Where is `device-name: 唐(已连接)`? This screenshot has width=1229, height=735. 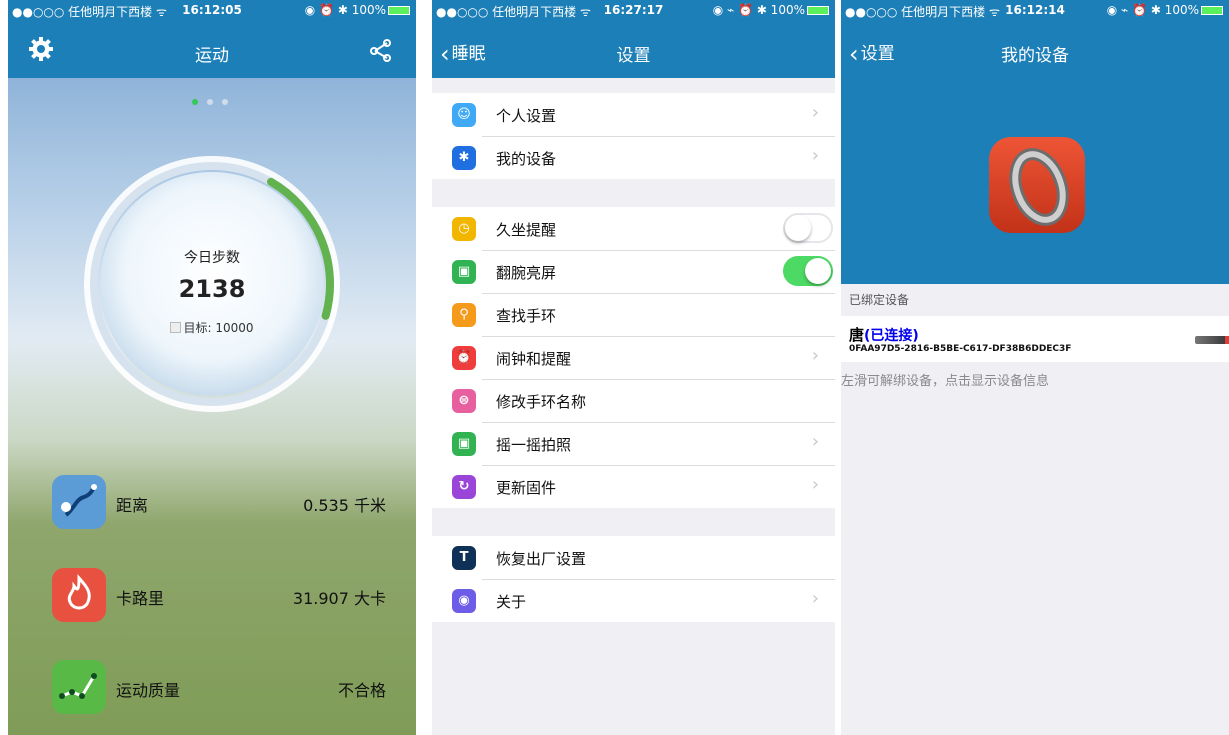
device-name: 唐(已连接) is located at coordinates (884, 334).